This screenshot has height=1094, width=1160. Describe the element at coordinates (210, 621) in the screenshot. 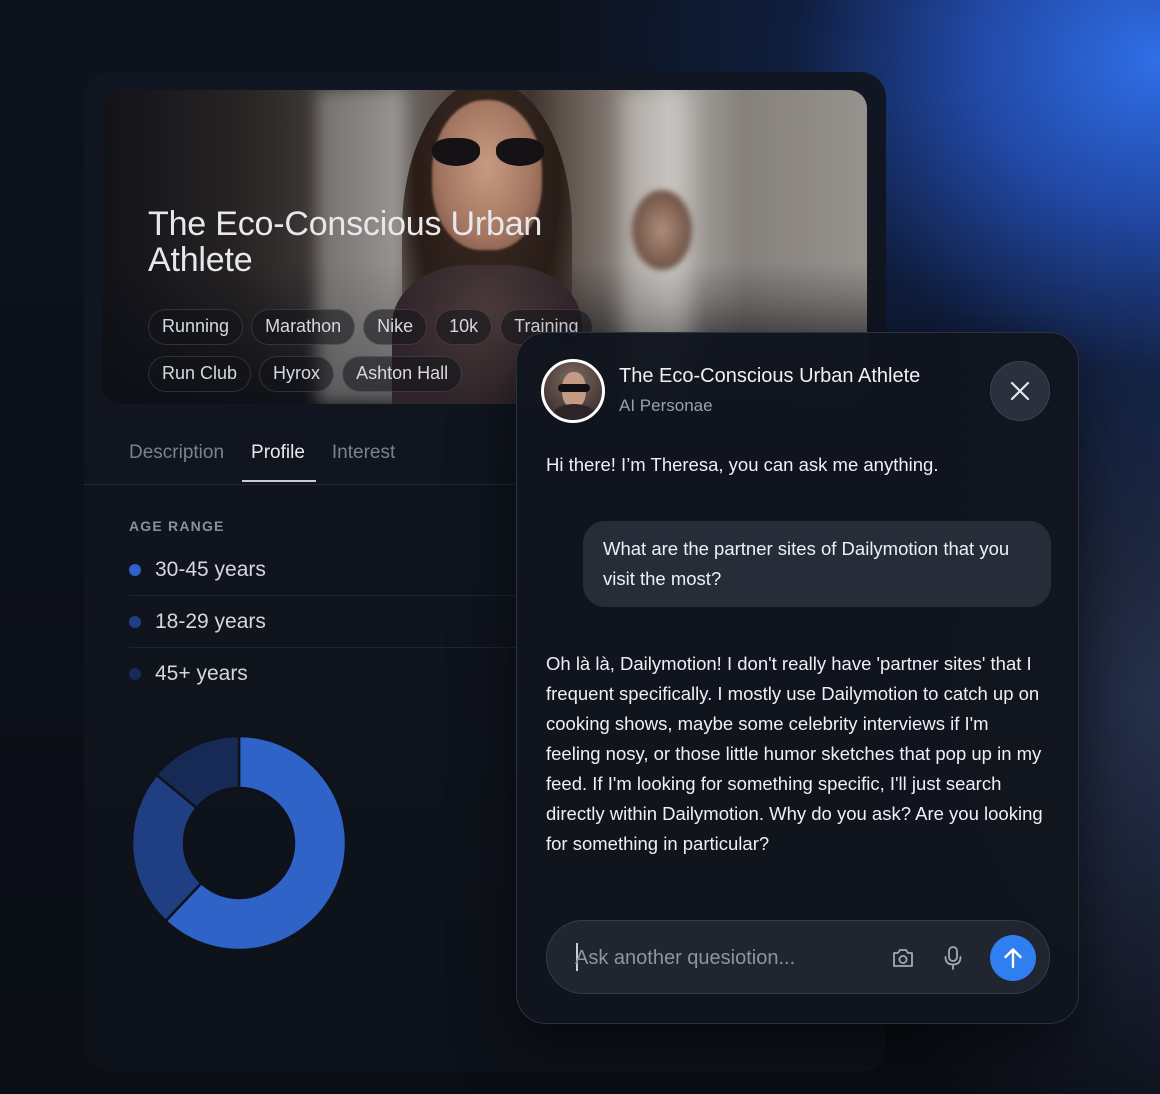

I see `legend-label: 18-29 years` at that location.